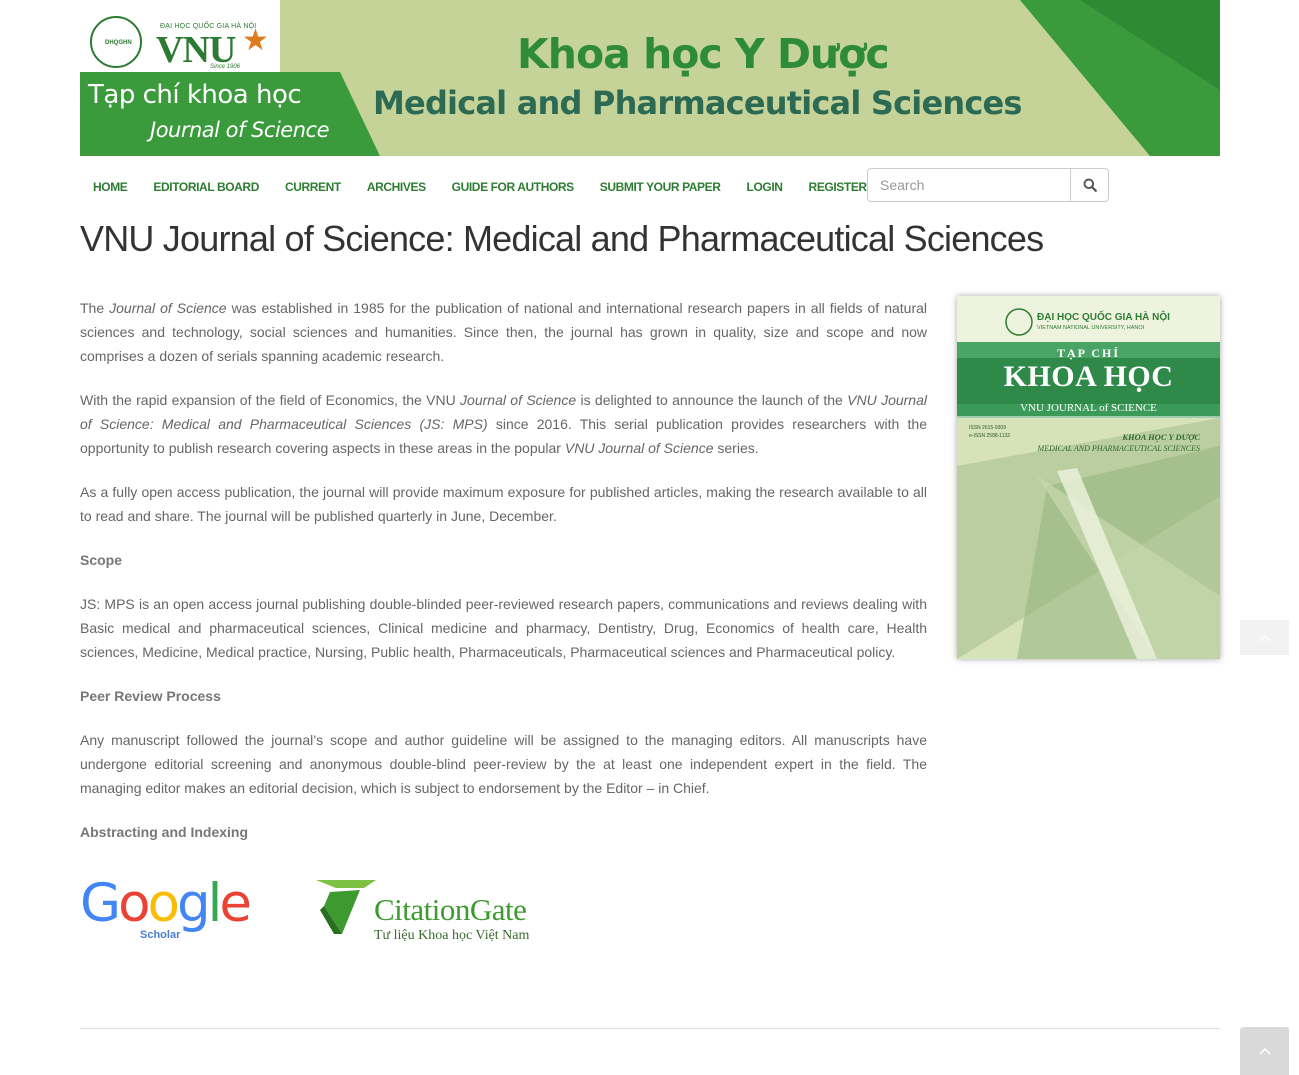  I want to click on cover-issn-print: ISSN 2615-9309, so click(987, 428).